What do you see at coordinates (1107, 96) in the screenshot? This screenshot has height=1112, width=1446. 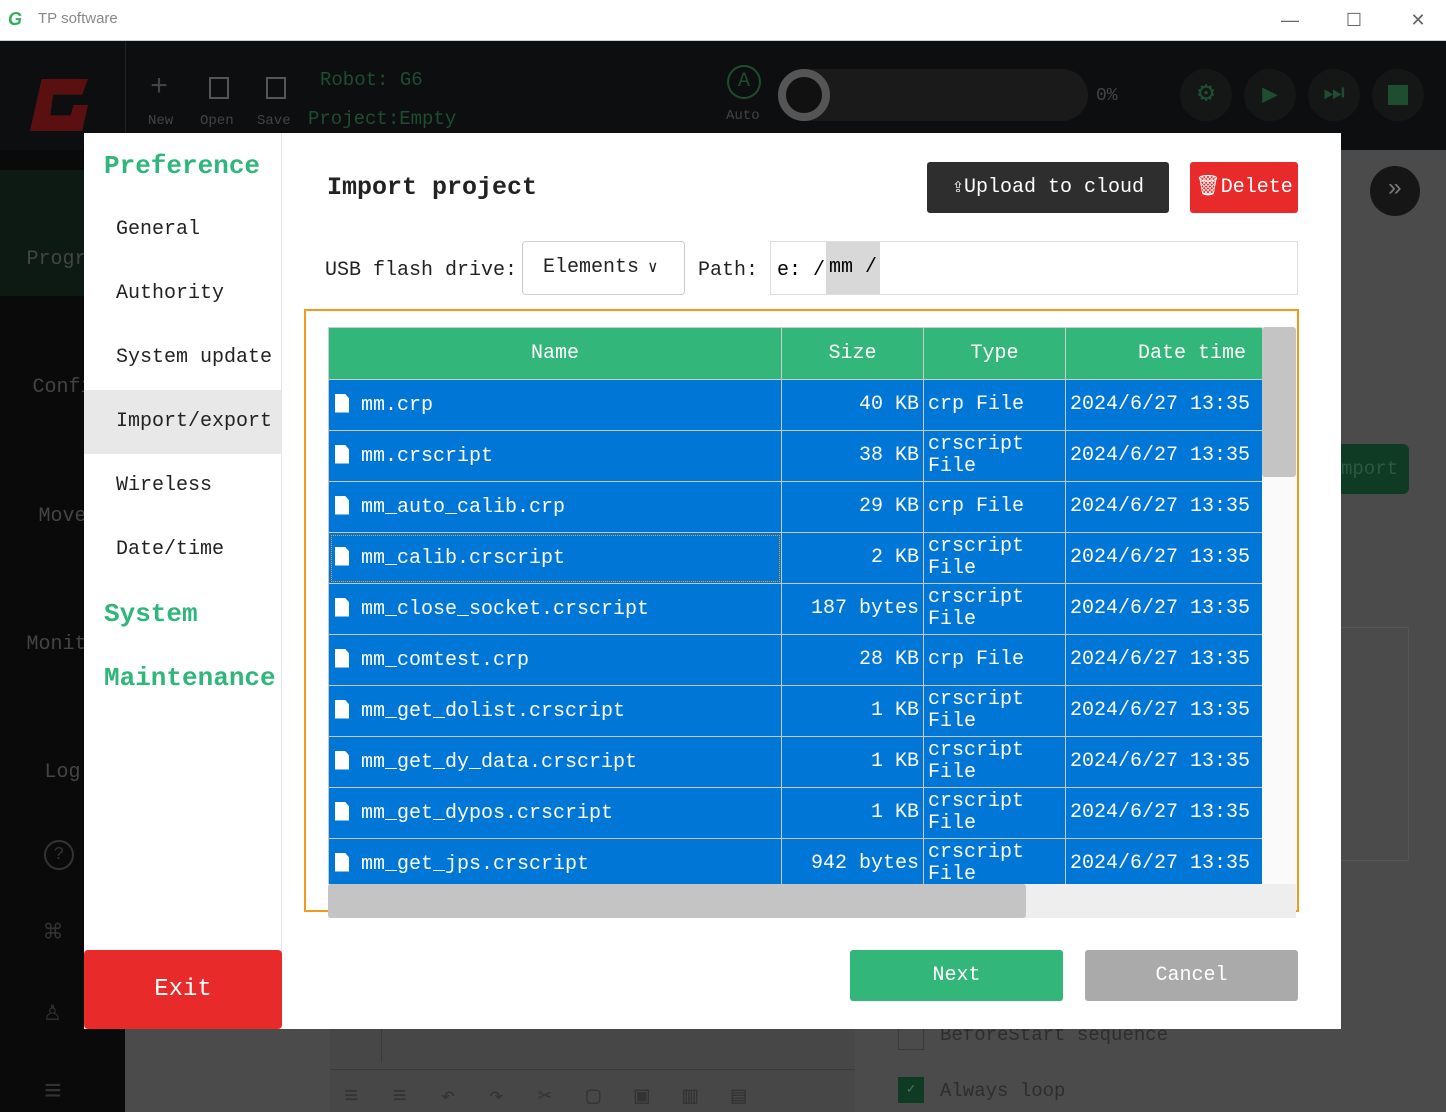 I see `speed-value: 0%` at bounding box center [1107, 96].